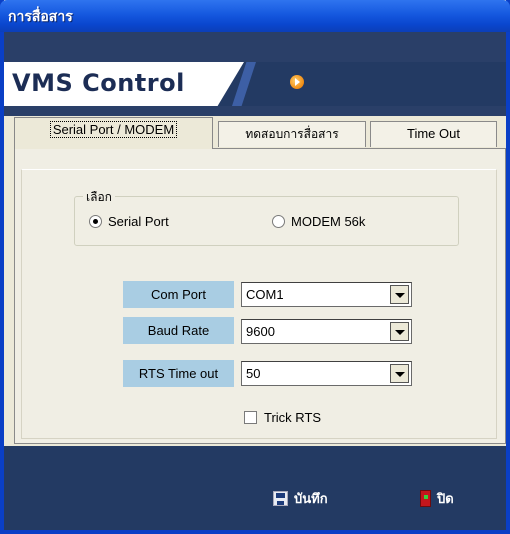 This screenshot has height=534, width=510. Describe the element at coordinates (326, 294) in the screenshot. I see `com-port-select: COM1` at that location.